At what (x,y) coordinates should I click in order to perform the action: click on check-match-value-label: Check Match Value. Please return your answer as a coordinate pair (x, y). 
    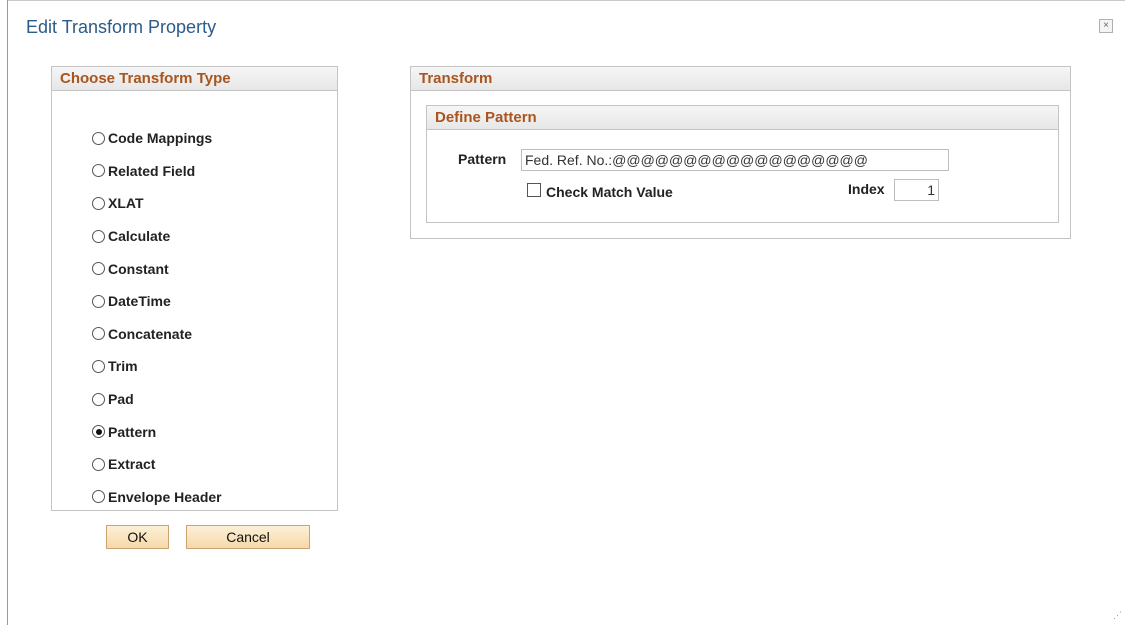
    Looking at the image, I should click on (609, 192).